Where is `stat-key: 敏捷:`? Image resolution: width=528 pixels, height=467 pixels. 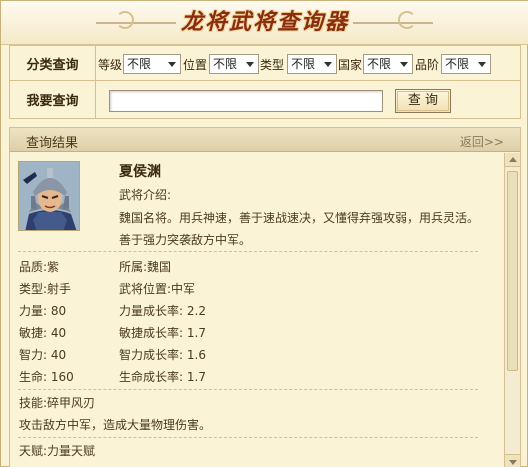
stat-key: 敏捷: is located at coordinates (33, 333).